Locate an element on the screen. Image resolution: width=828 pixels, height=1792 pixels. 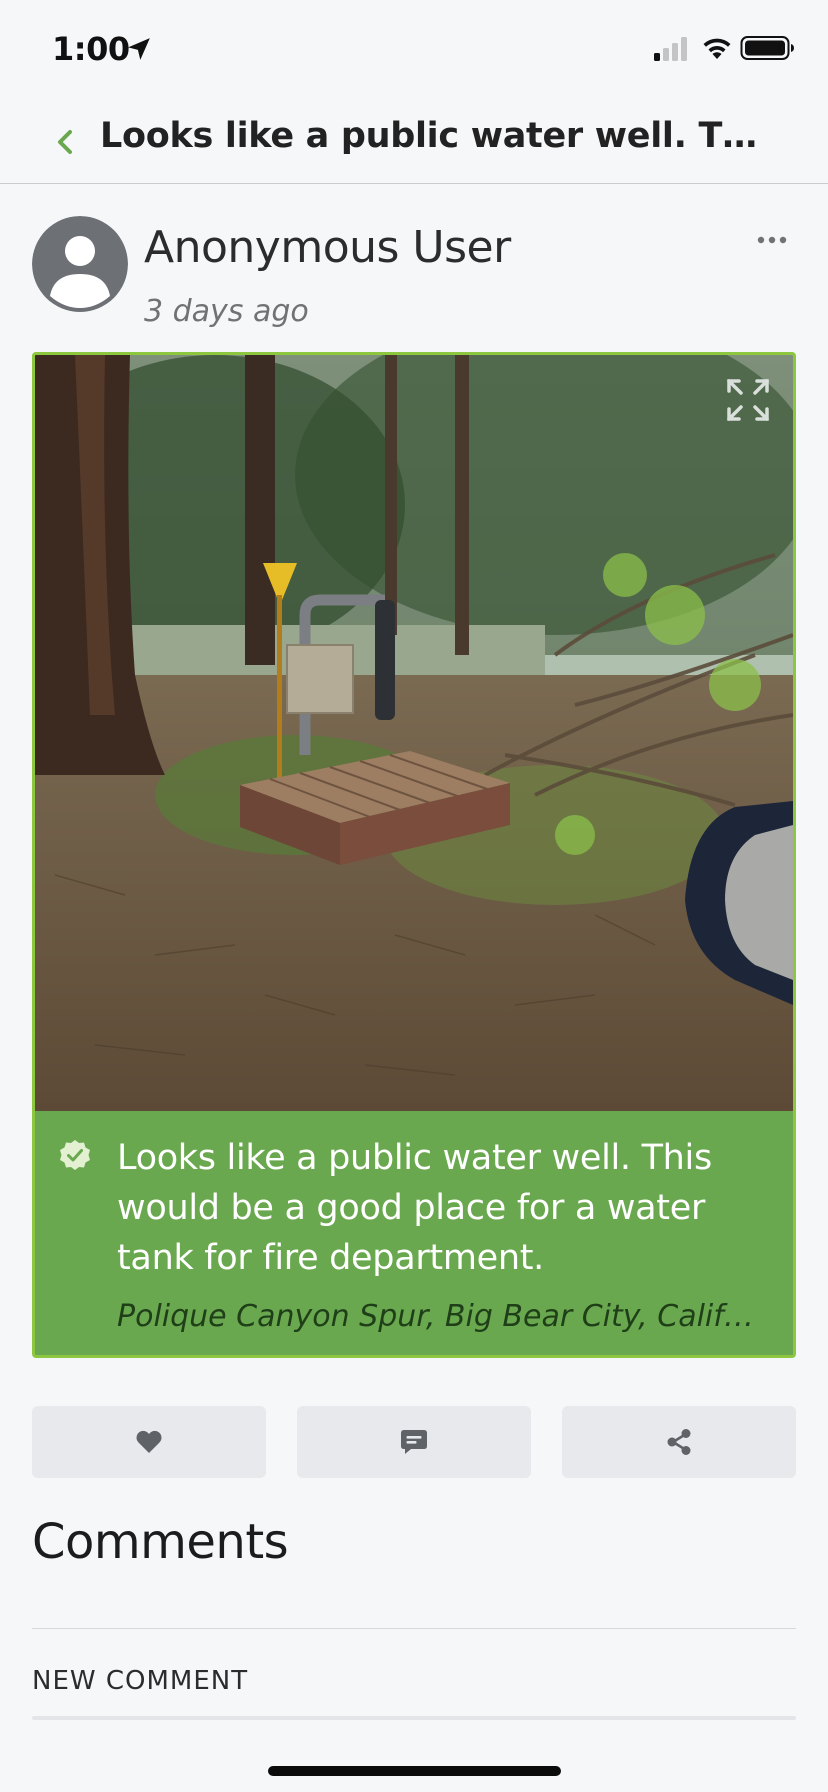
more-dots-icon is located at coordinates (772, 240).